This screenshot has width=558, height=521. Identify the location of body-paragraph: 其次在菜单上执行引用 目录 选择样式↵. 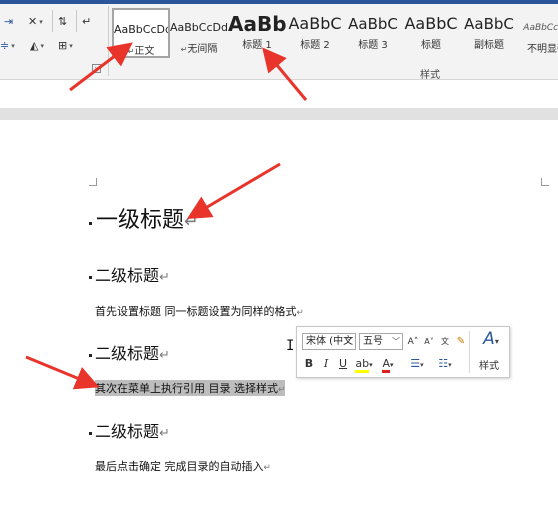
(190, 388).